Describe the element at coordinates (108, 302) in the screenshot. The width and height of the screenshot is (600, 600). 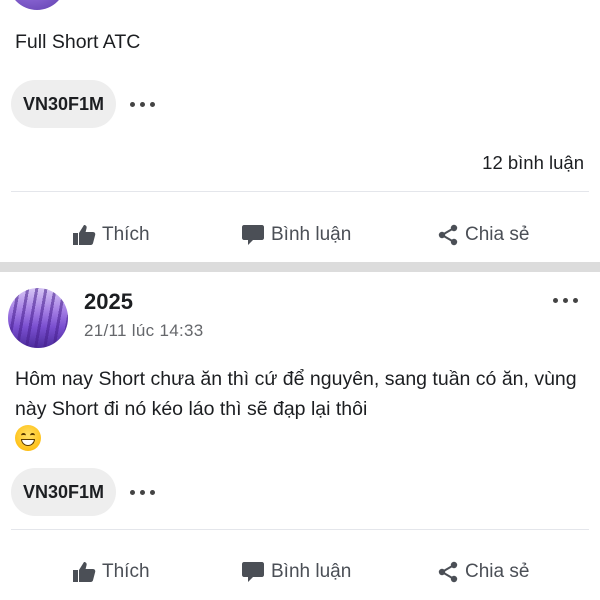
I see `author-name: 2025` at that location.